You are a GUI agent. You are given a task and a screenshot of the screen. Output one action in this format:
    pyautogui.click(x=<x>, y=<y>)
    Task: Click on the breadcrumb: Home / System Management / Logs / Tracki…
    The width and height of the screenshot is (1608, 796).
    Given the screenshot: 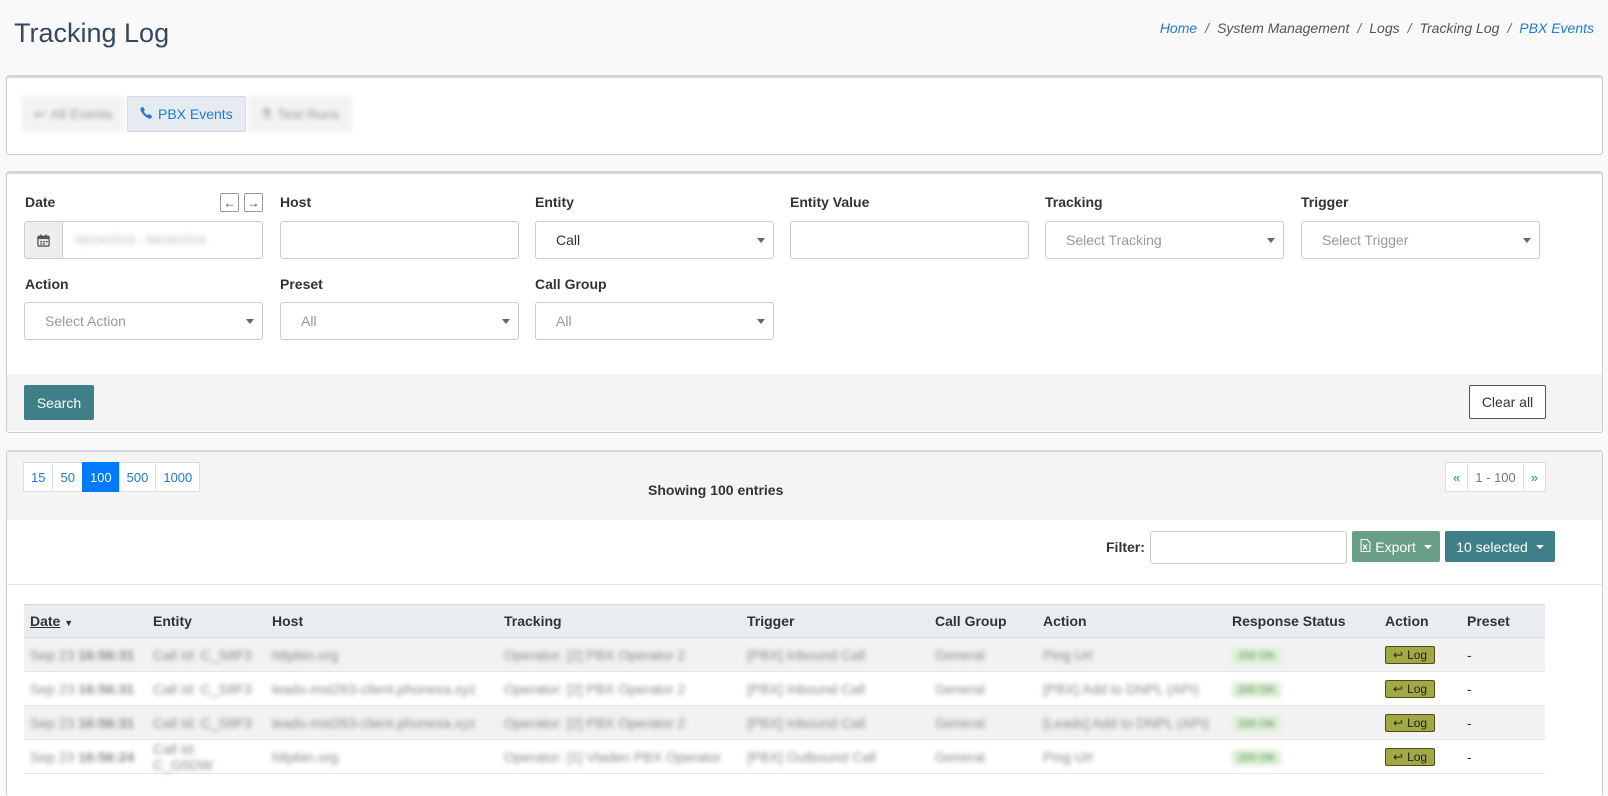 What is the action you would take?
    pyautogui.click(x=1377, y=28)
    